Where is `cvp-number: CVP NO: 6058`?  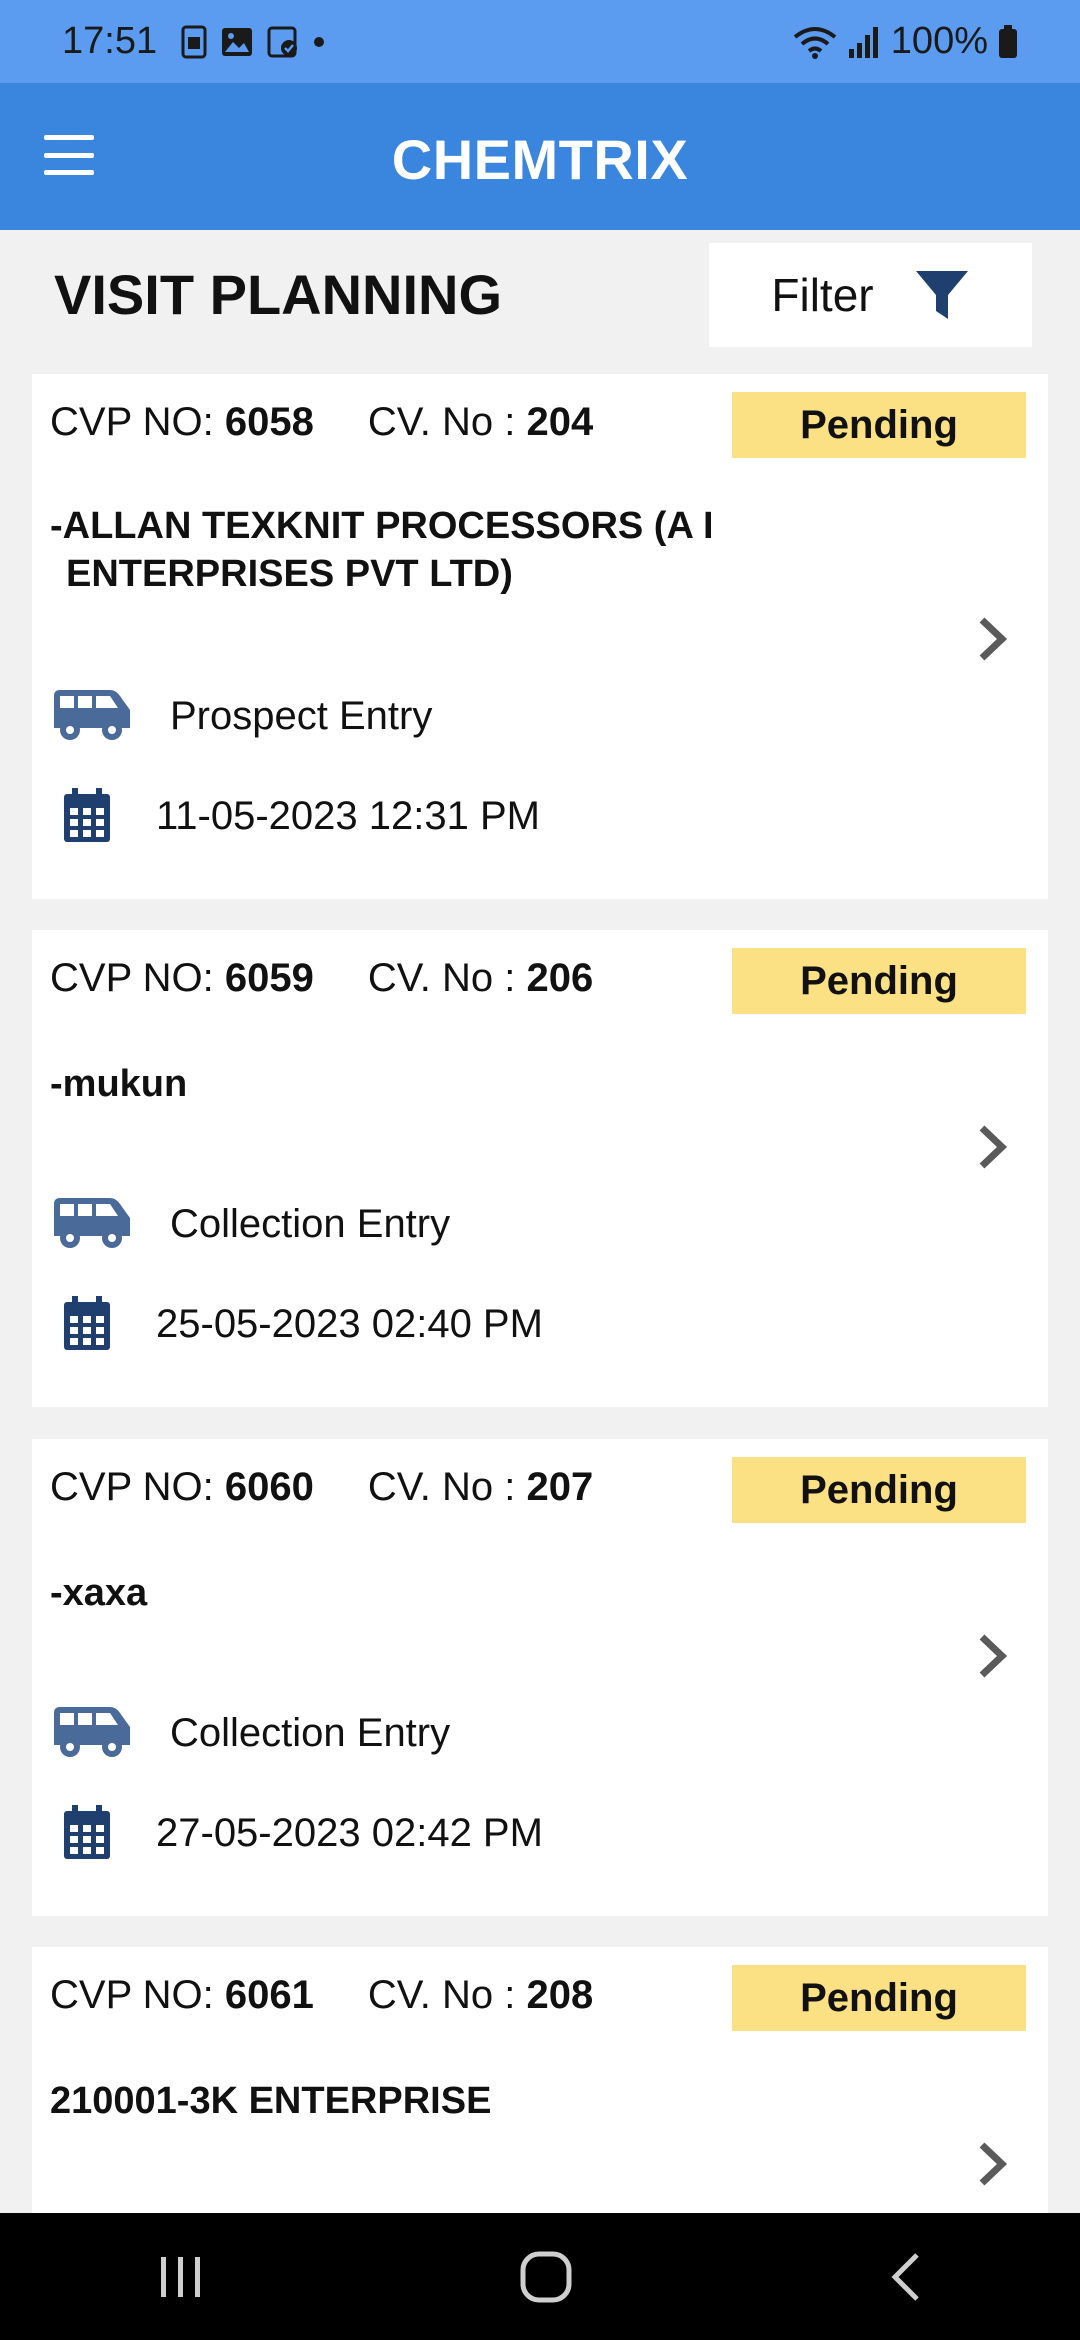 cvp-number: CVP NO: 6058 is located at coordinates (182, 422).